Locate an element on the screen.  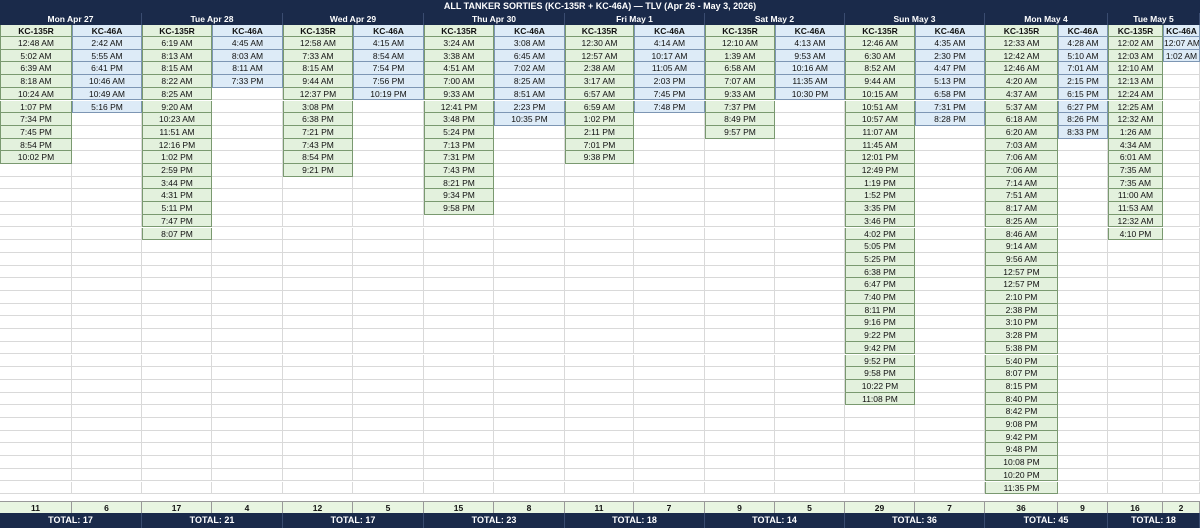
sortie-time-kc135r: 12:57 PM is located at coordinates (1021, 272).